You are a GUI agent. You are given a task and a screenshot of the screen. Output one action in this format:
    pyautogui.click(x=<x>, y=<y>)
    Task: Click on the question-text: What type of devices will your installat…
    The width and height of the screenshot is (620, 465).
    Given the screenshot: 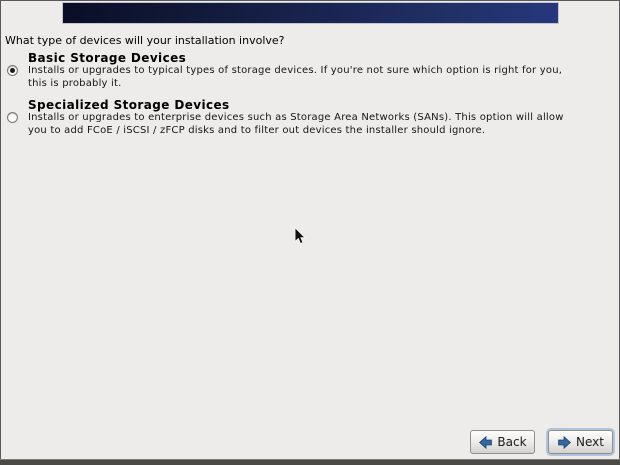 What is the action you would take?
    pyautogui.click(x=145, y=40)
    